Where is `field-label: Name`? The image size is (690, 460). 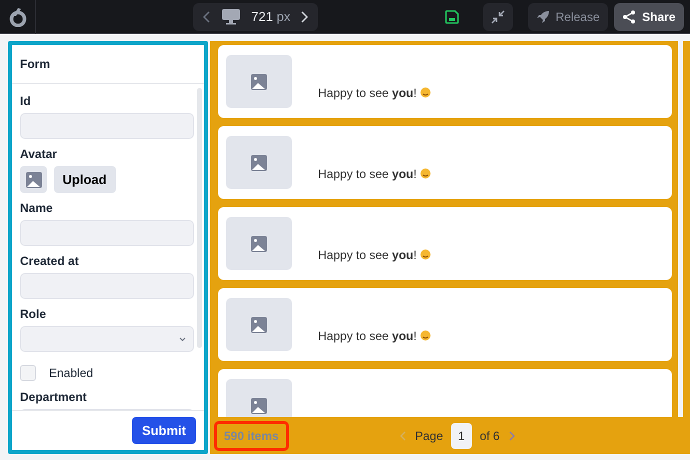 field-label: Name is located at coordinates (37, 208).